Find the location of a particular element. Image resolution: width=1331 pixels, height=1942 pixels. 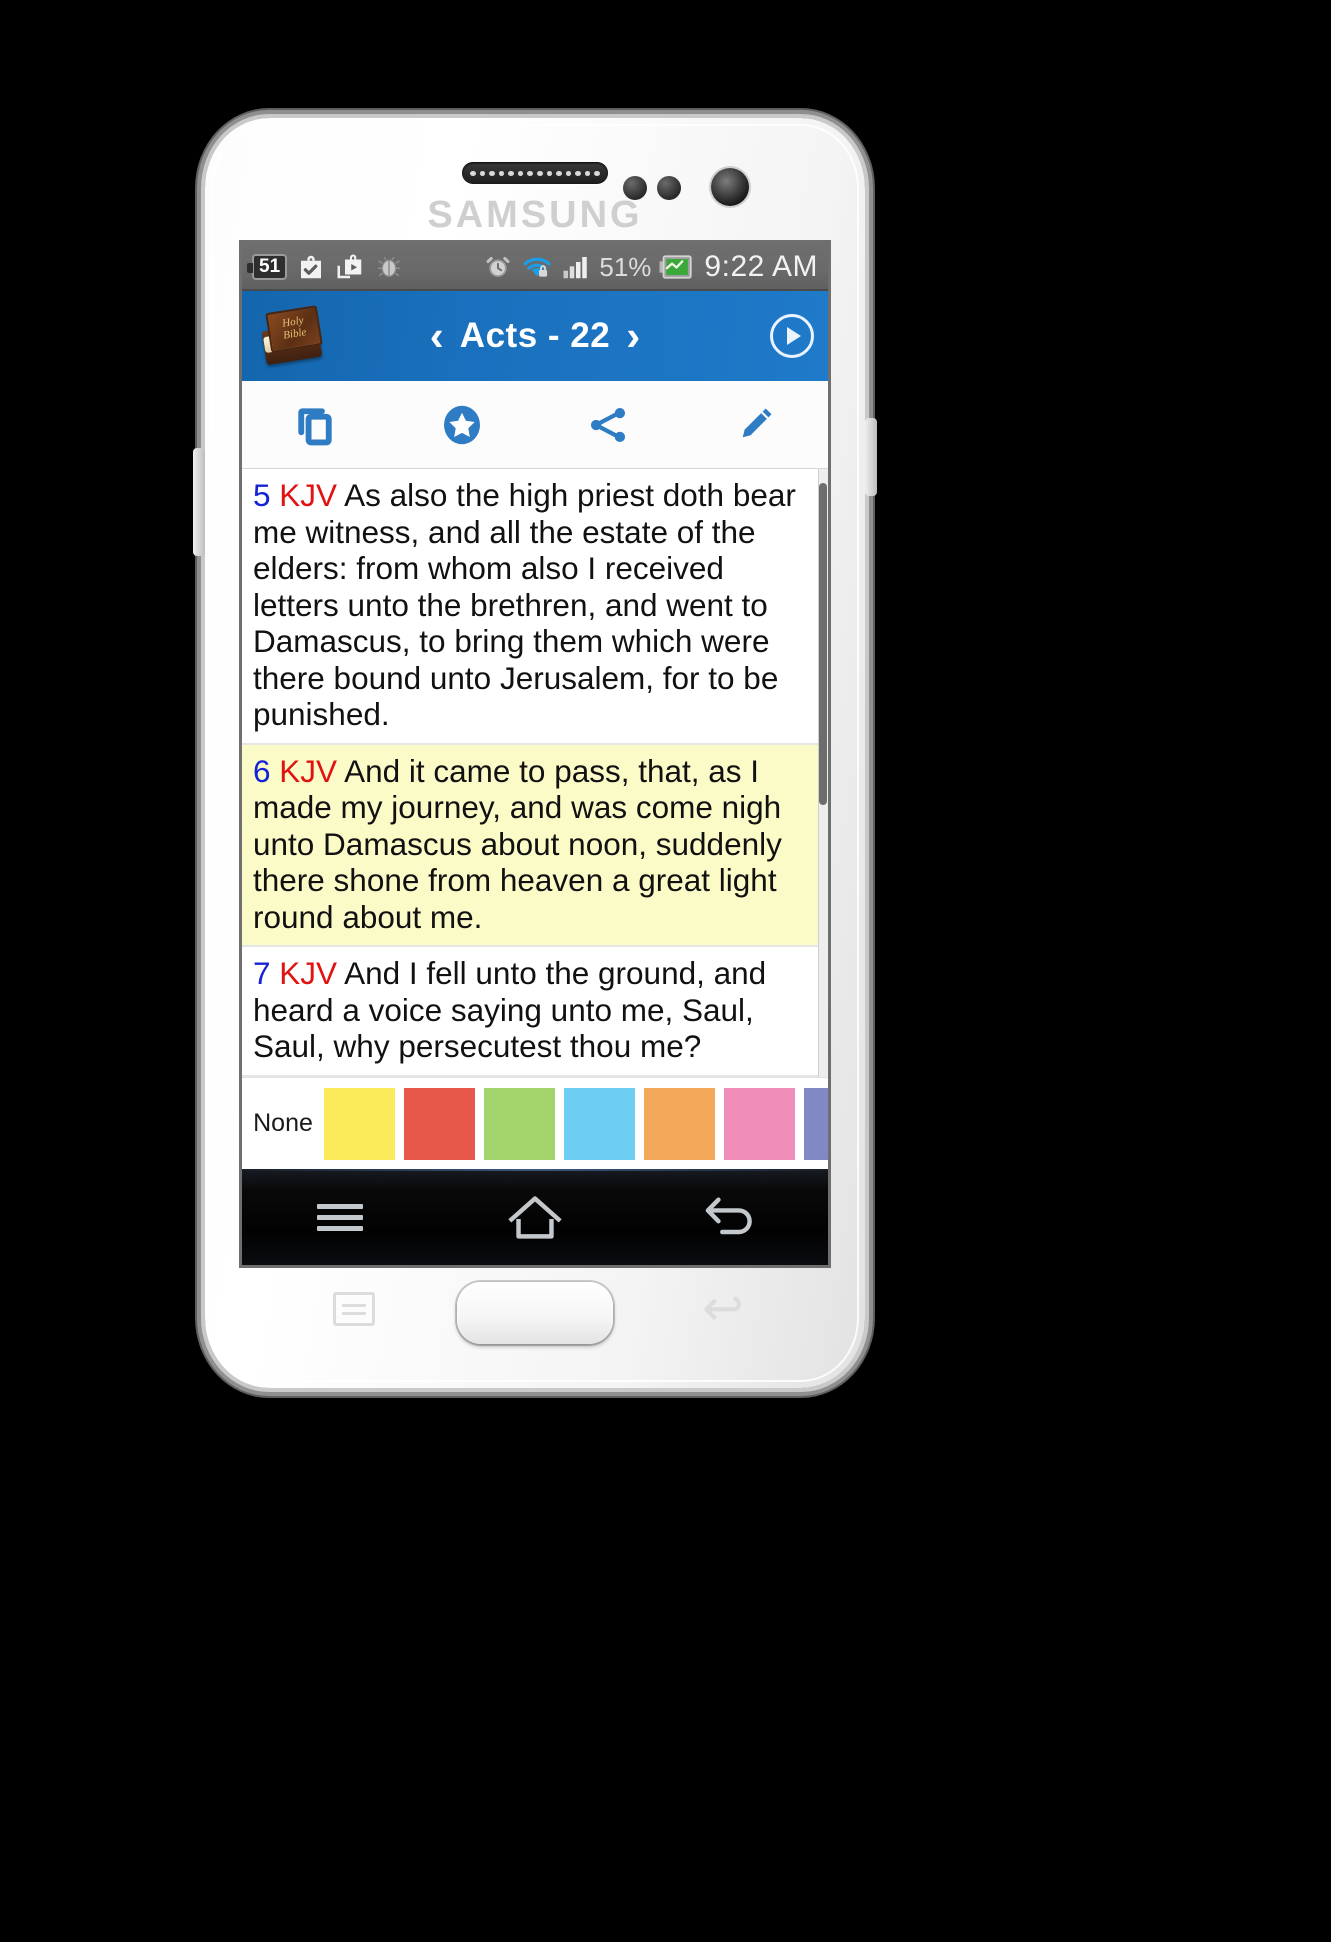

capacitive-menu-key is located at coordinates (354, 1309).